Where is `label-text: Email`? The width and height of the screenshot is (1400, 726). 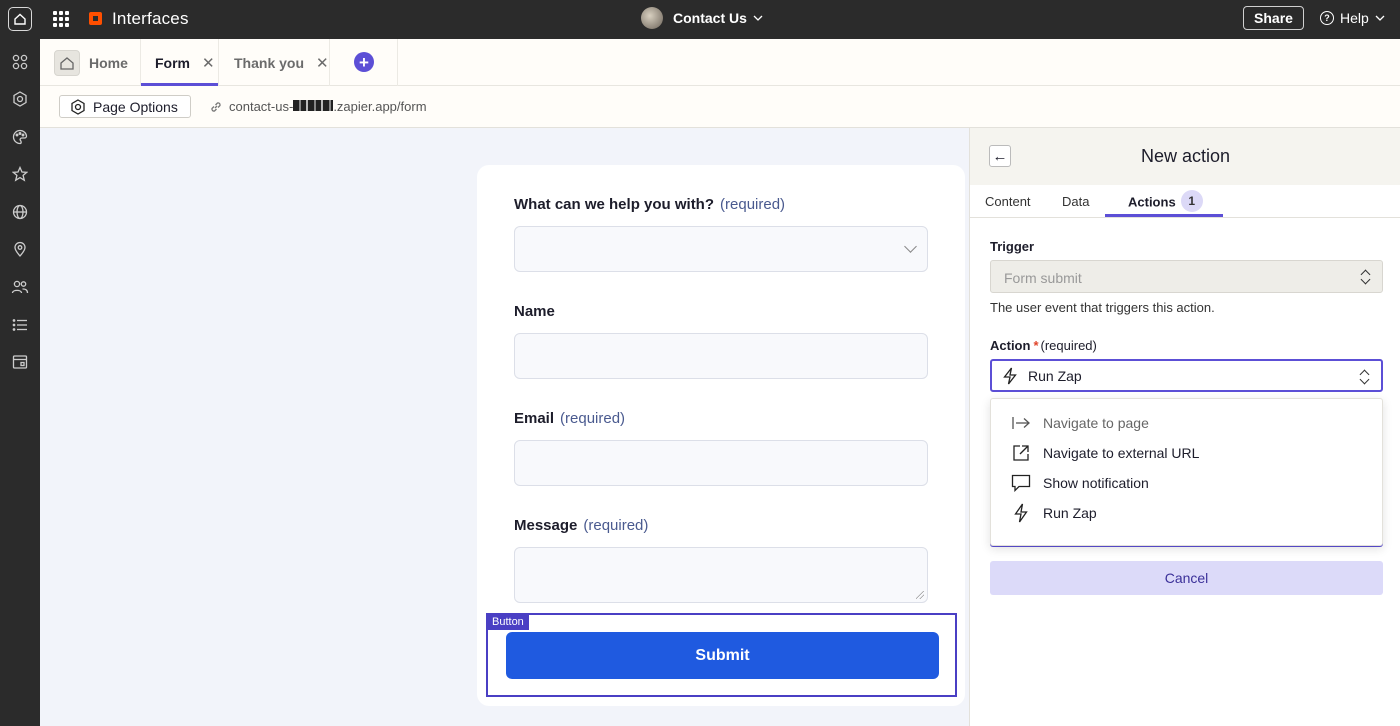
label-text: Email is located at coordinates (534, 418).